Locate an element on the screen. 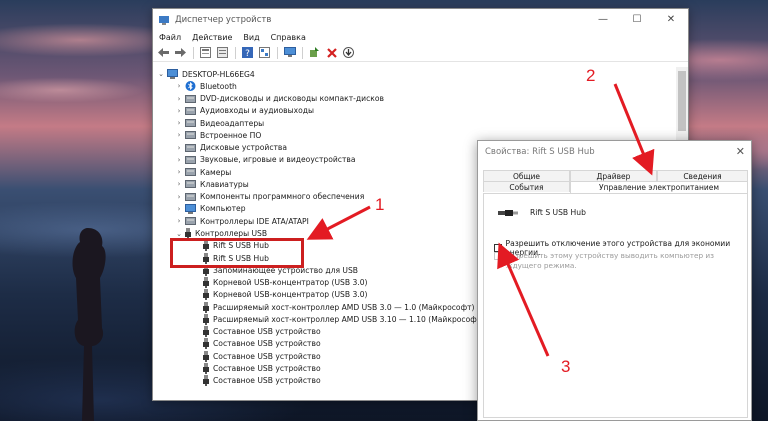 The height and width of the screenshot is (421, 768). update-driver-icon is located at coordinates (314, 52).